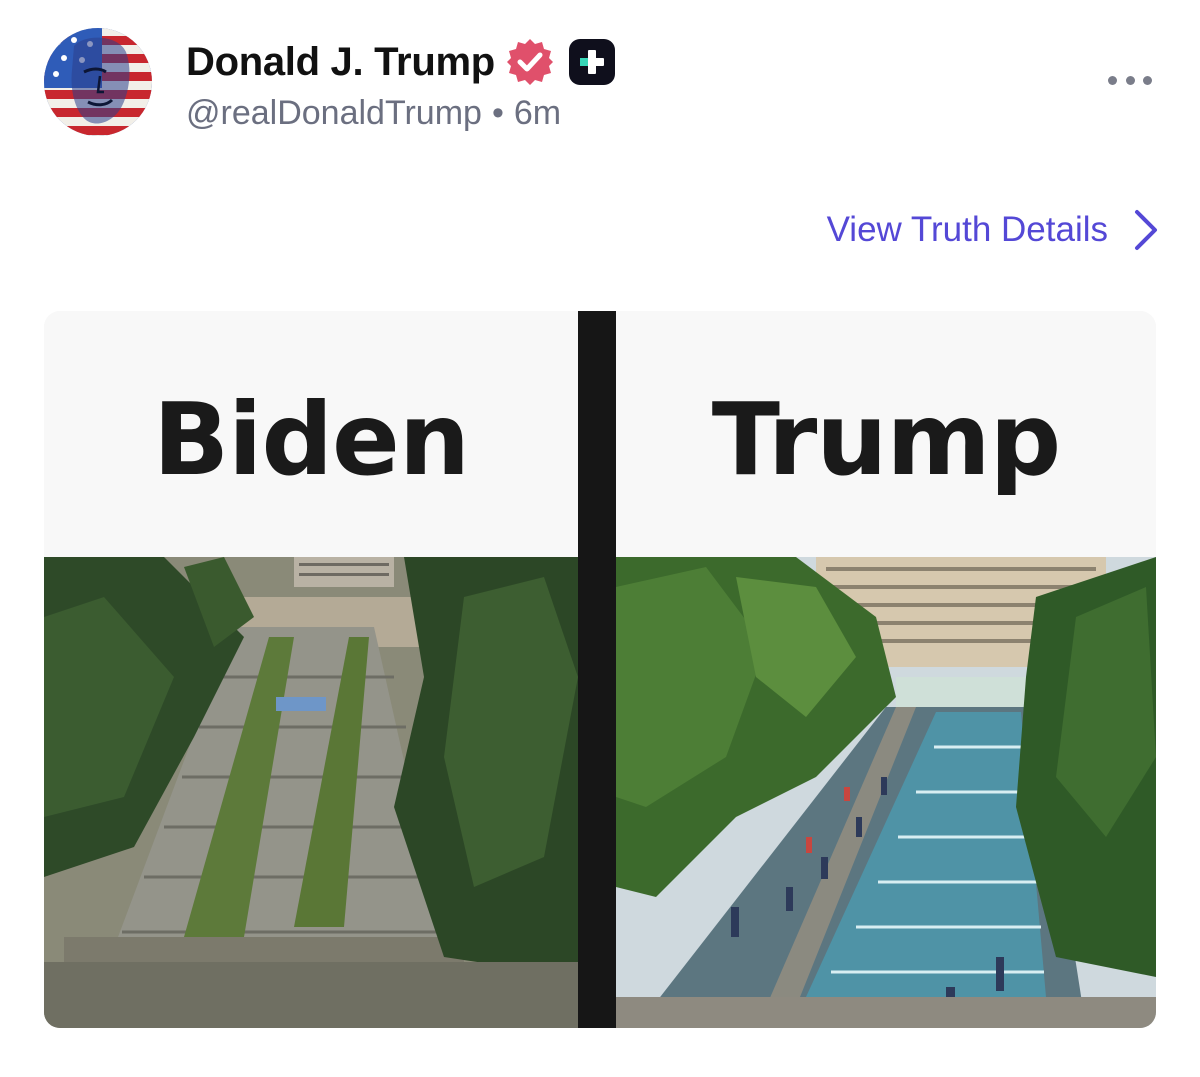  What do you see at coordinates (537, 113) in the screenshot?
I see `post-timestamp: 6m` at bounding box center [537, 113].